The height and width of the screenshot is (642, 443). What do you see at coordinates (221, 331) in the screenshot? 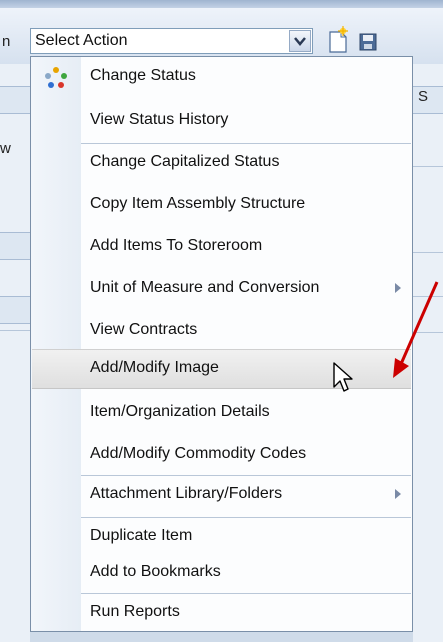
I see `menu-item-view-contracts: View Contracts` at bounding box center [221, 331].